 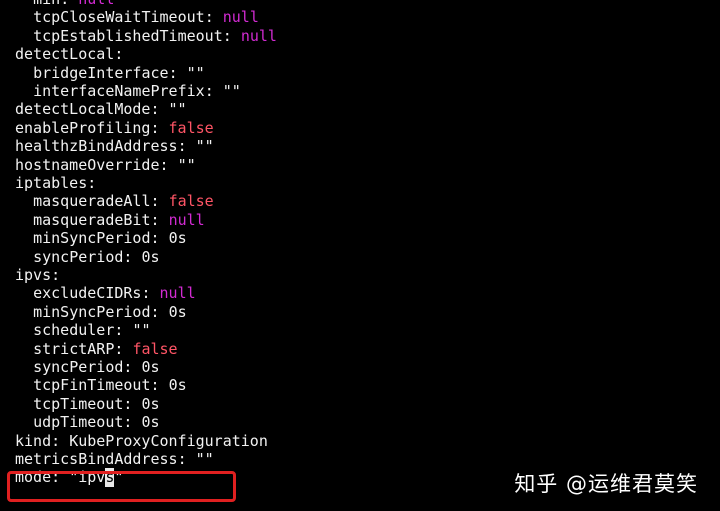 I want to click on yaml-line: tcpEstablishedTimeout: null, so click(x=155, y=35).